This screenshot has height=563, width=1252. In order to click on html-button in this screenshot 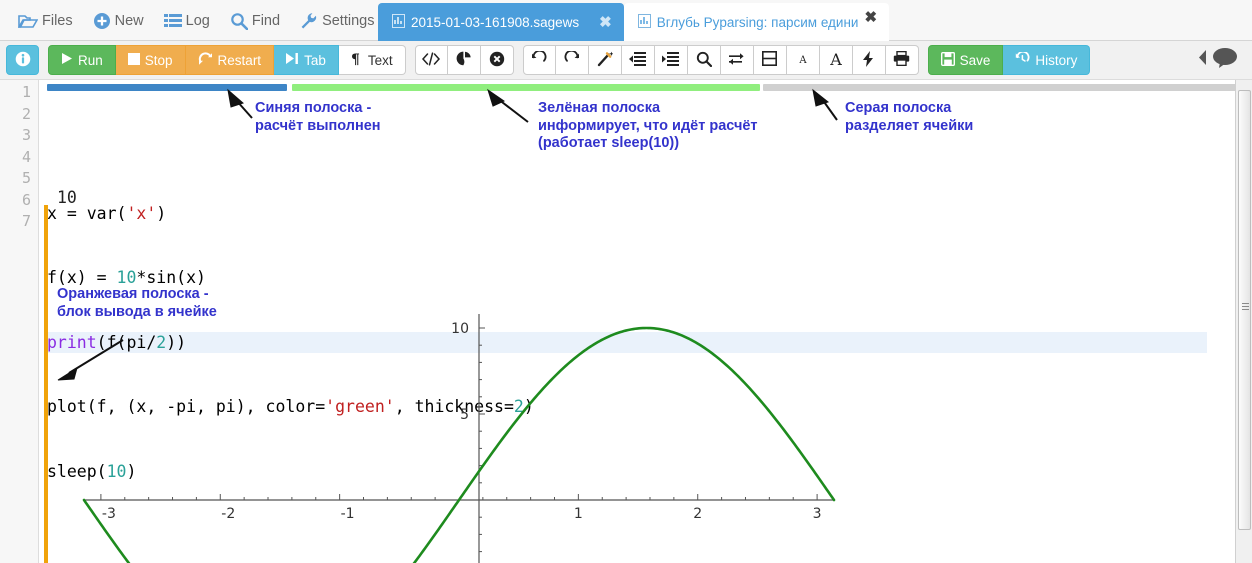, I will do `click(431, 60)`.